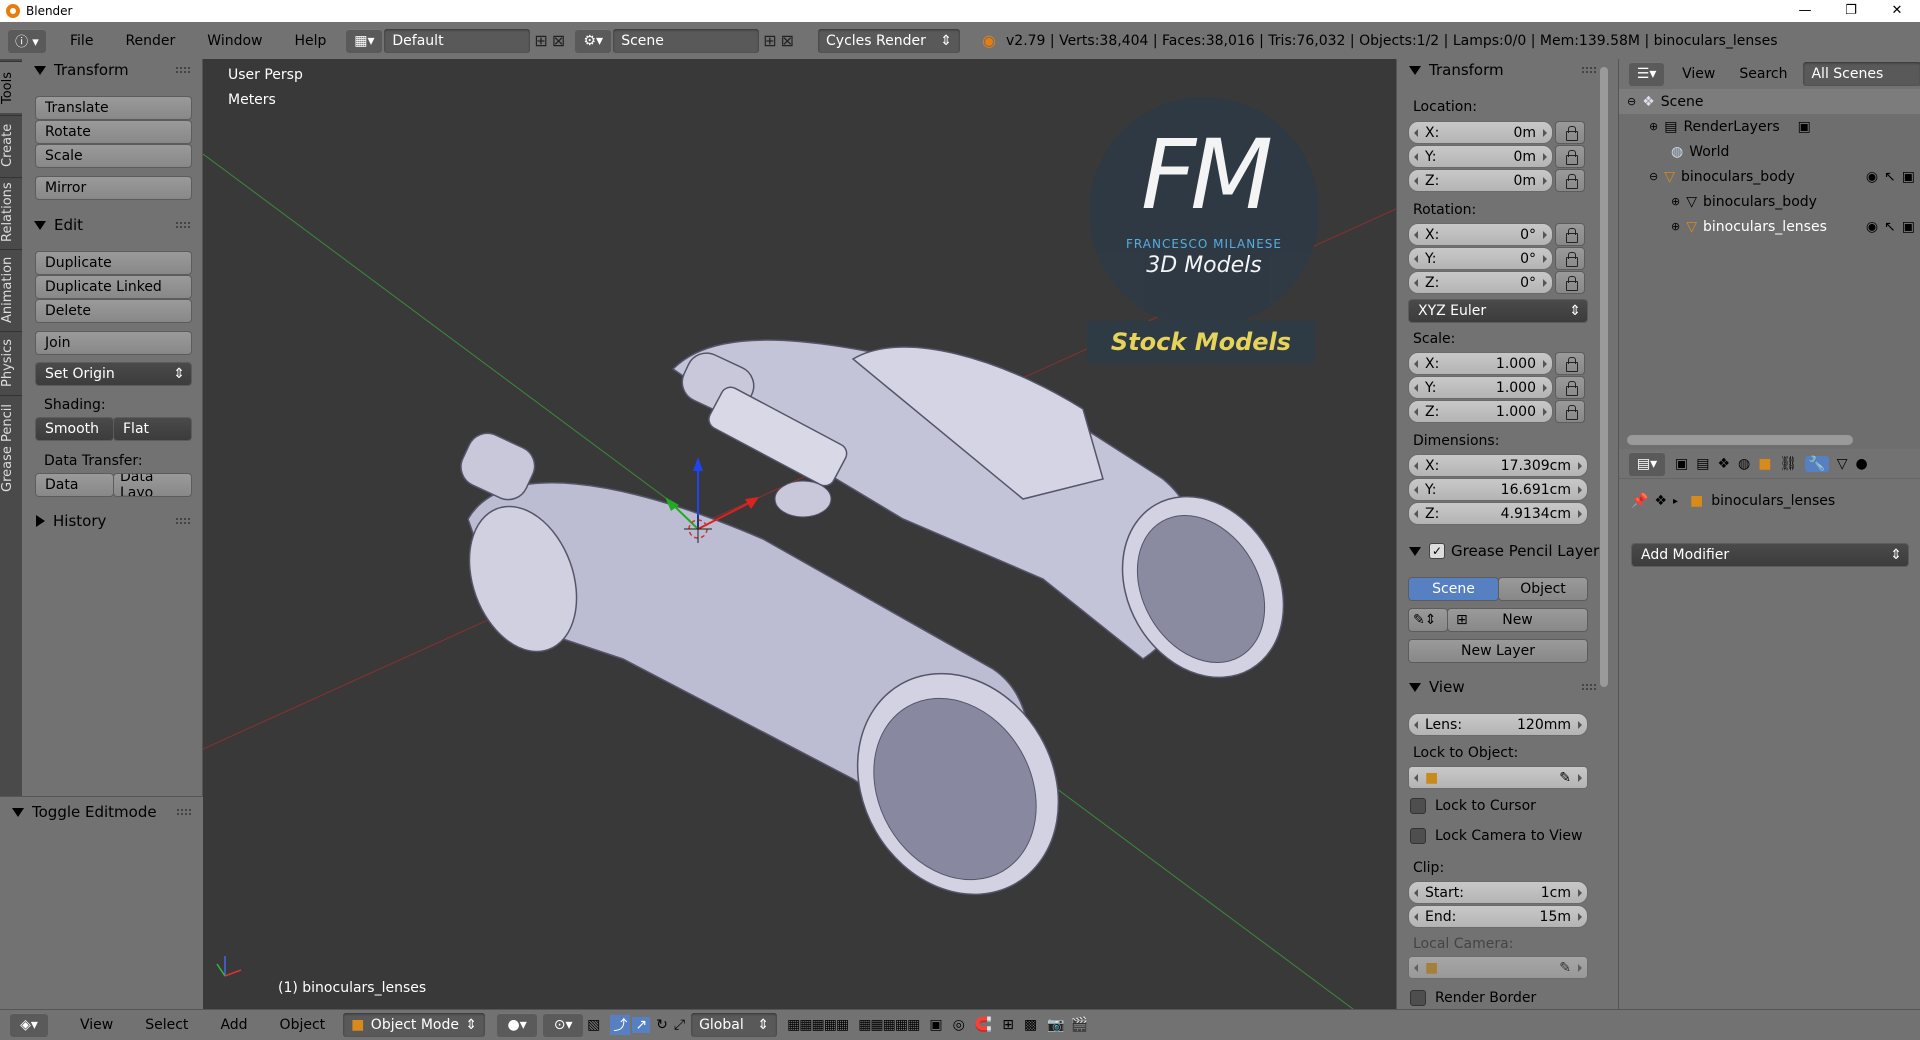 Image resolution: width=1920 pixels, height=1040 pixels. What do you see at coordinates (152, 429) in the screenshot?
I see `flat-button: Flat` at bounding box center [152, 429].